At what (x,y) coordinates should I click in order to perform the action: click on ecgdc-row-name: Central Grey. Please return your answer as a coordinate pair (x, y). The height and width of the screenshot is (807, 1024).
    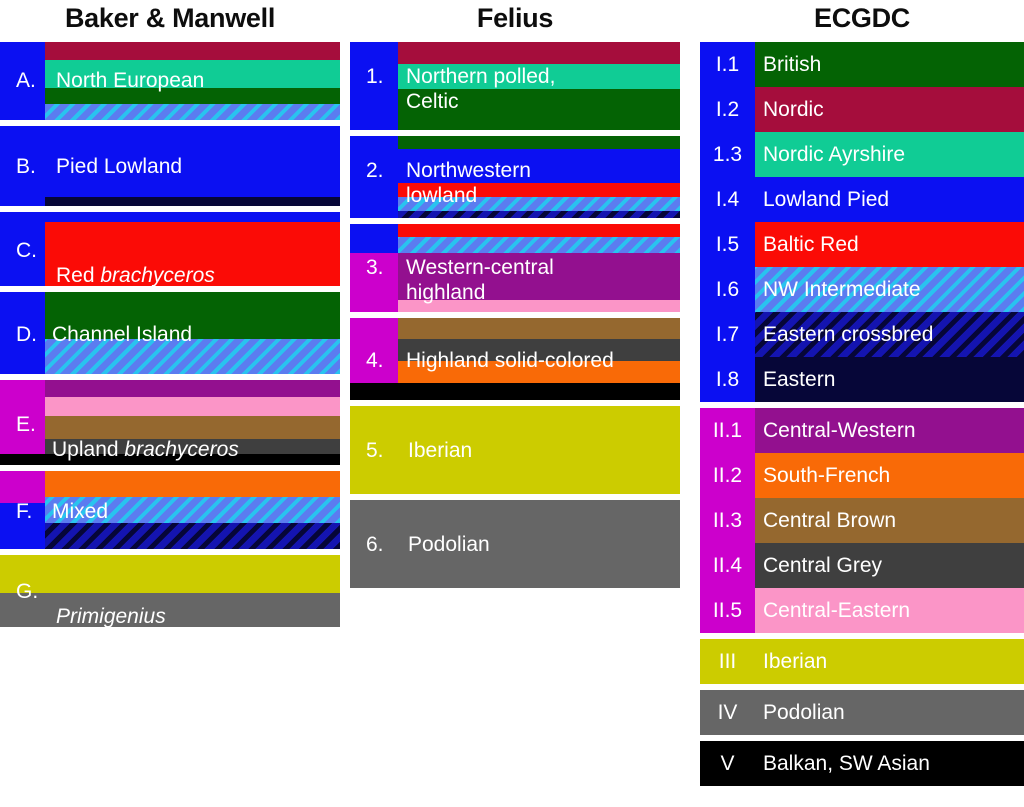
    Looking at the image, I should click on (823, 565).